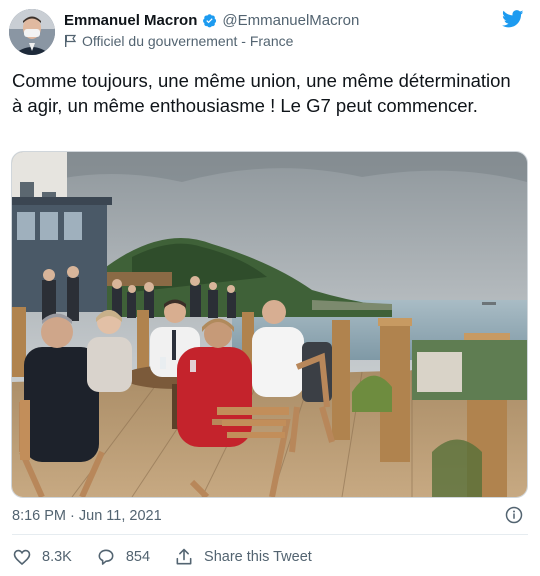 This screenshot has width=540, height=576. What do you see at coordinates (32, 32) in the screenshot?
I see `avatar` at bounding box center [32, 32].